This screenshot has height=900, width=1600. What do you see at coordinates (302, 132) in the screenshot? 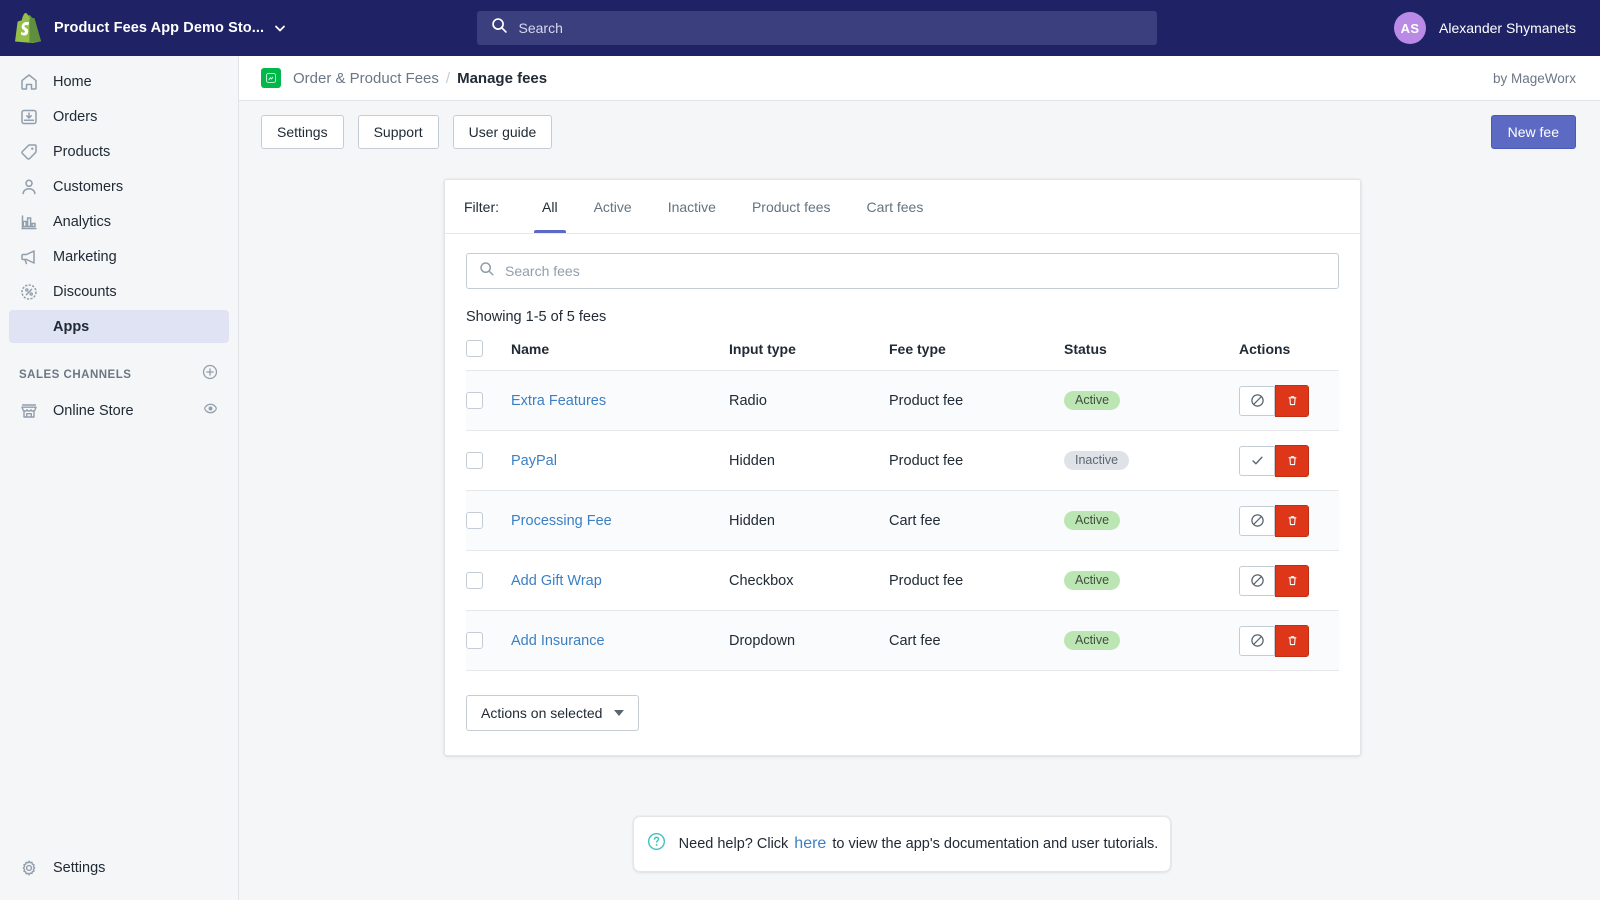
I see `settings-button: Settings` at bounding box center [302, 132].